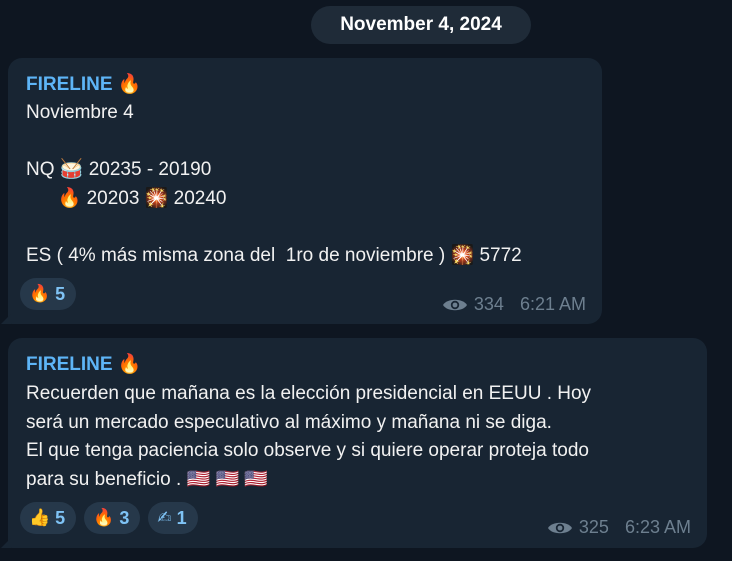  What do you see at coordinates (657, 527) in the screenshot?
I see `message-time: 6:23 AM` at bounding box center [657, 527].